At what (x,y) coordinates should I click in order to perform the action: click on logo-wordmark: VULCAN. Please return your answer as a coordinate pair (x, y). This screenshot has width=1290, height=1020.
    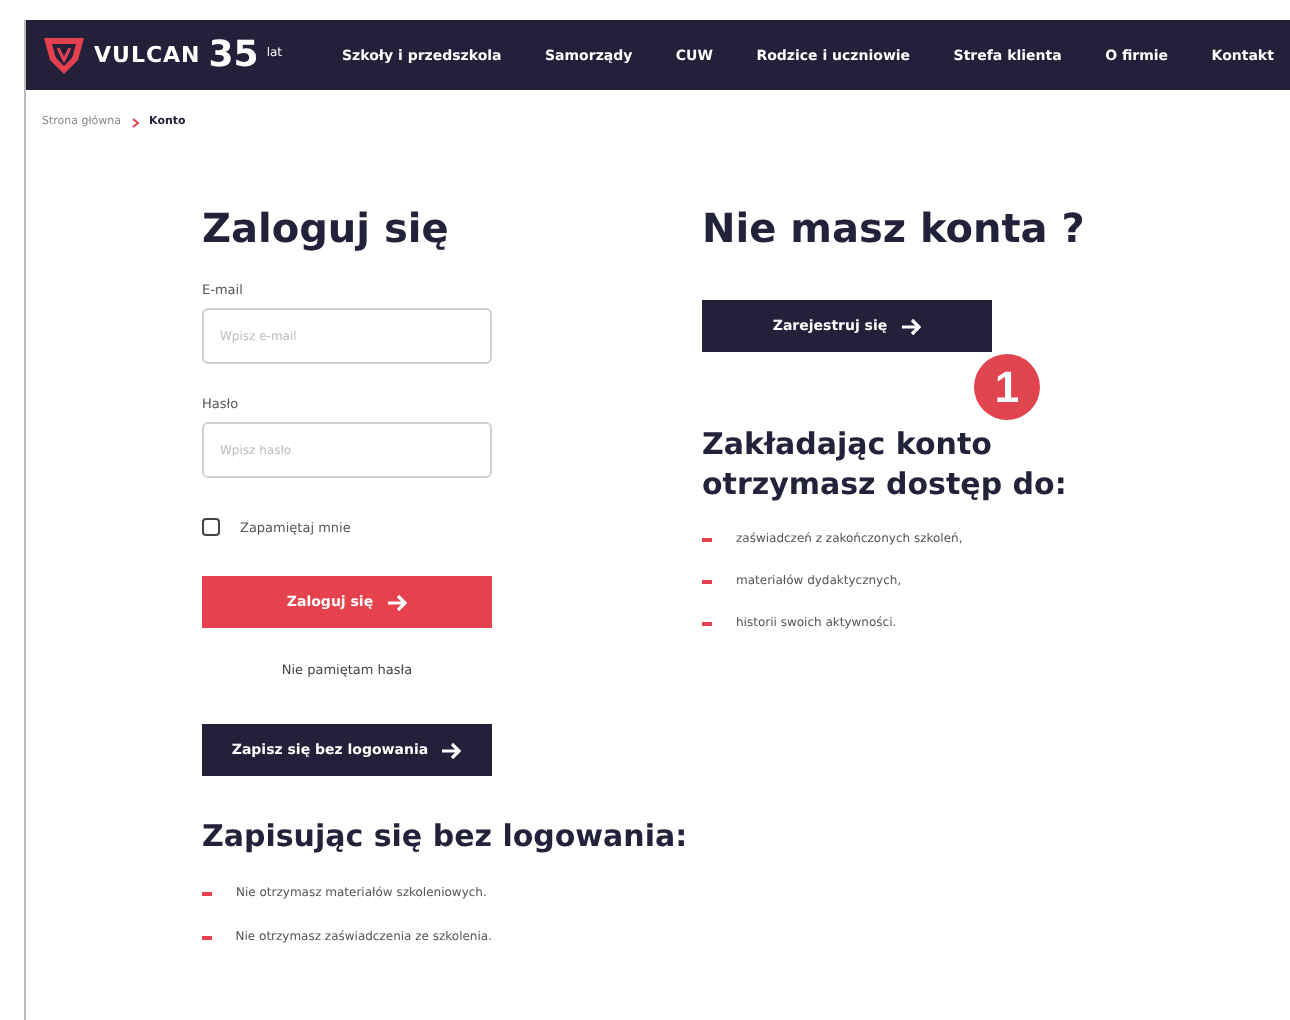
    Looking at the image, I should click on (147, 55).